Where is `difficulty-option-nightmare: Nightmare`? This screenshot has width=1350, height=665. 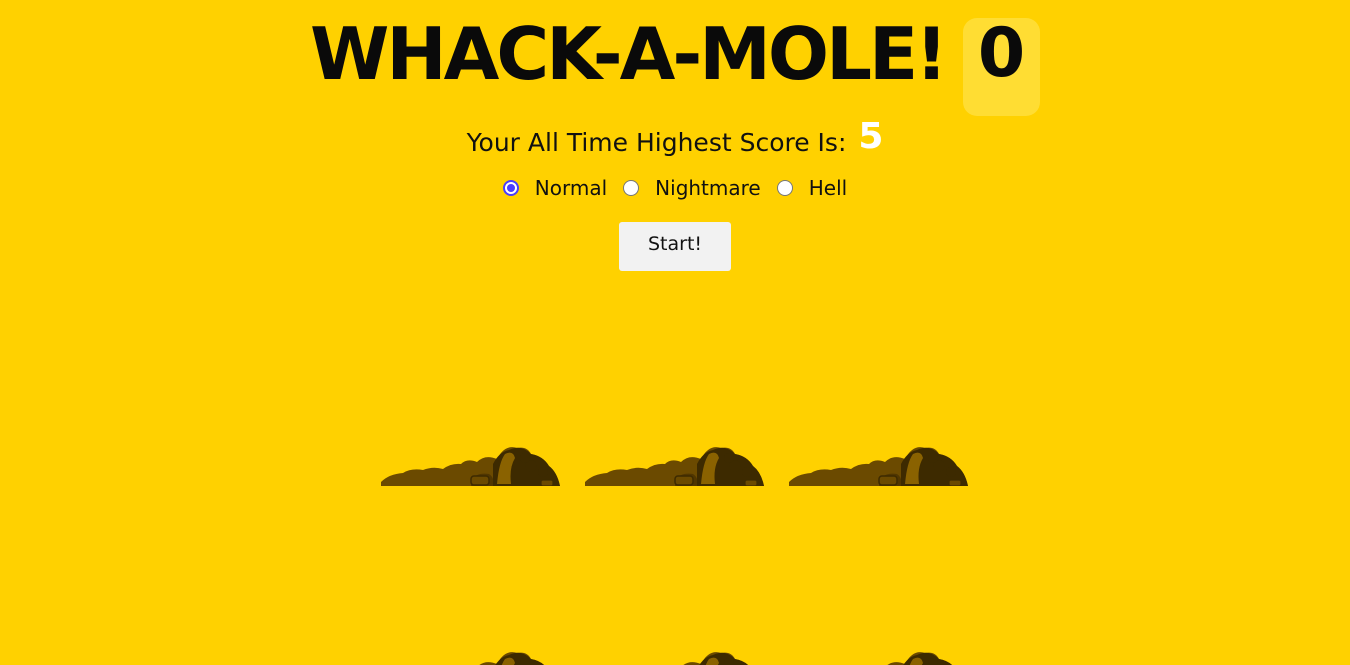 difficulty-option-nightmare: Nightmare is located at coordinates (692, 188).